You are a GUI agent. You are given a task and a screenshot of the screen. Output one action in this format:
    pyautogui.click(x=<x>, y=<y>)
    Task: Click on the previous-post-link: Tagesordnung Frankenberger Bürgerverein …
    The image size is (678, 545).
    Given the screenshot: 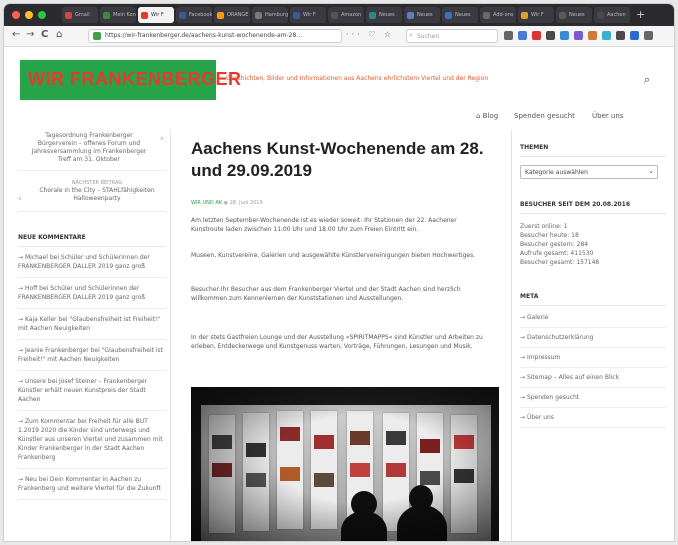 What is the action you would take?
    pyautogui.click(x=92, y=151)
    